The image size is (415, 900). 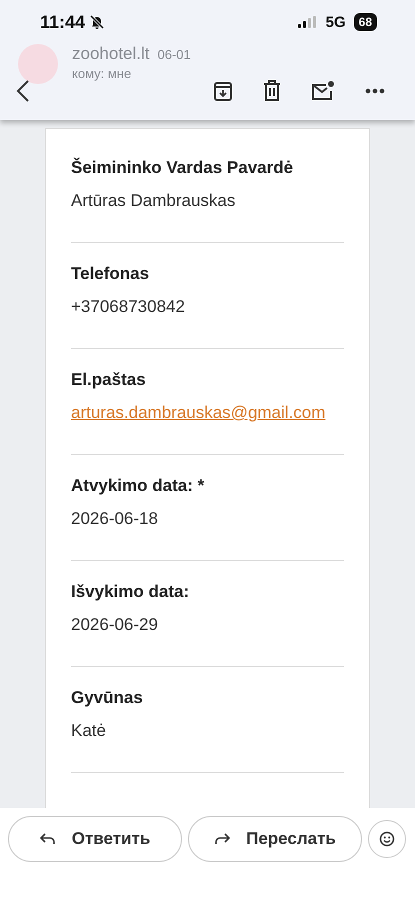 What do you see at coordinates (63, 22) in the screenshot?
I see `clock-time: 11:44` at bounding box center [63, 22].